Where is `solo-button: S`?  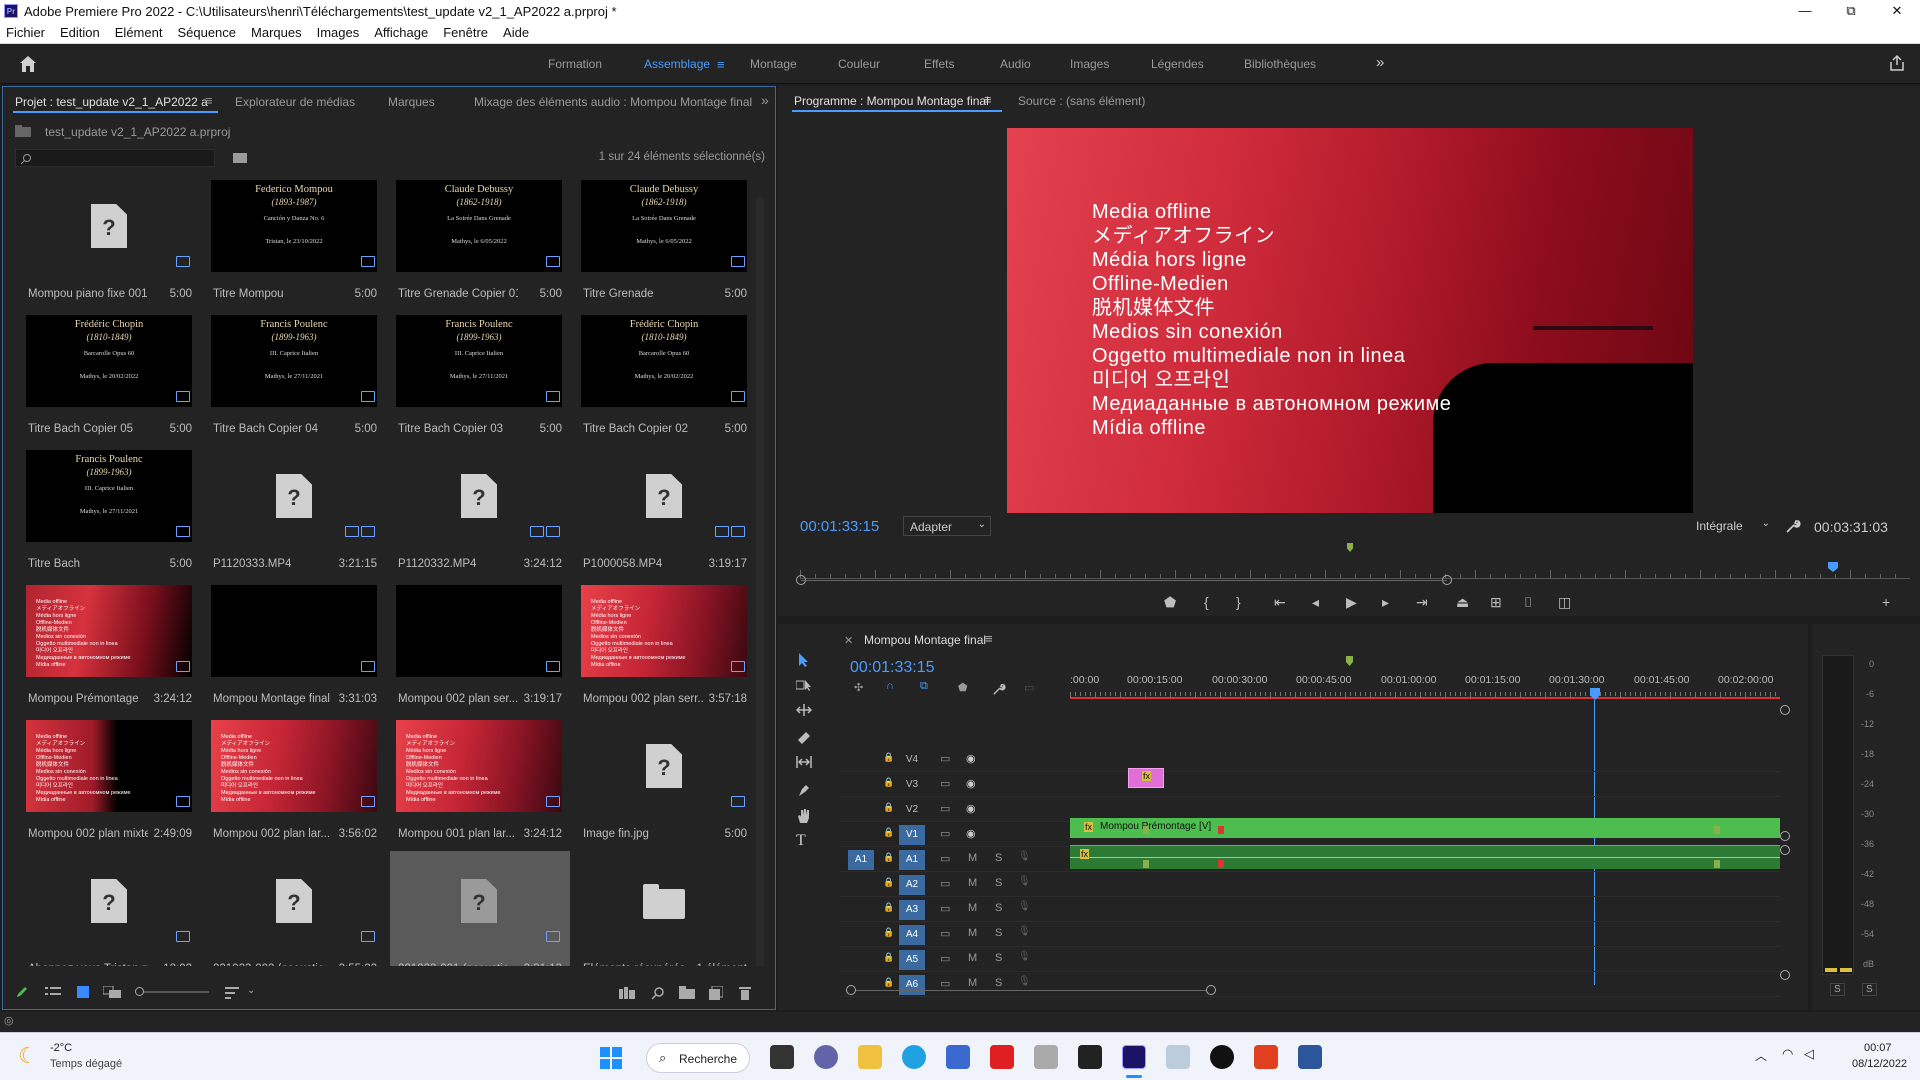 solo-button: S is located at coordinates (998, 883).